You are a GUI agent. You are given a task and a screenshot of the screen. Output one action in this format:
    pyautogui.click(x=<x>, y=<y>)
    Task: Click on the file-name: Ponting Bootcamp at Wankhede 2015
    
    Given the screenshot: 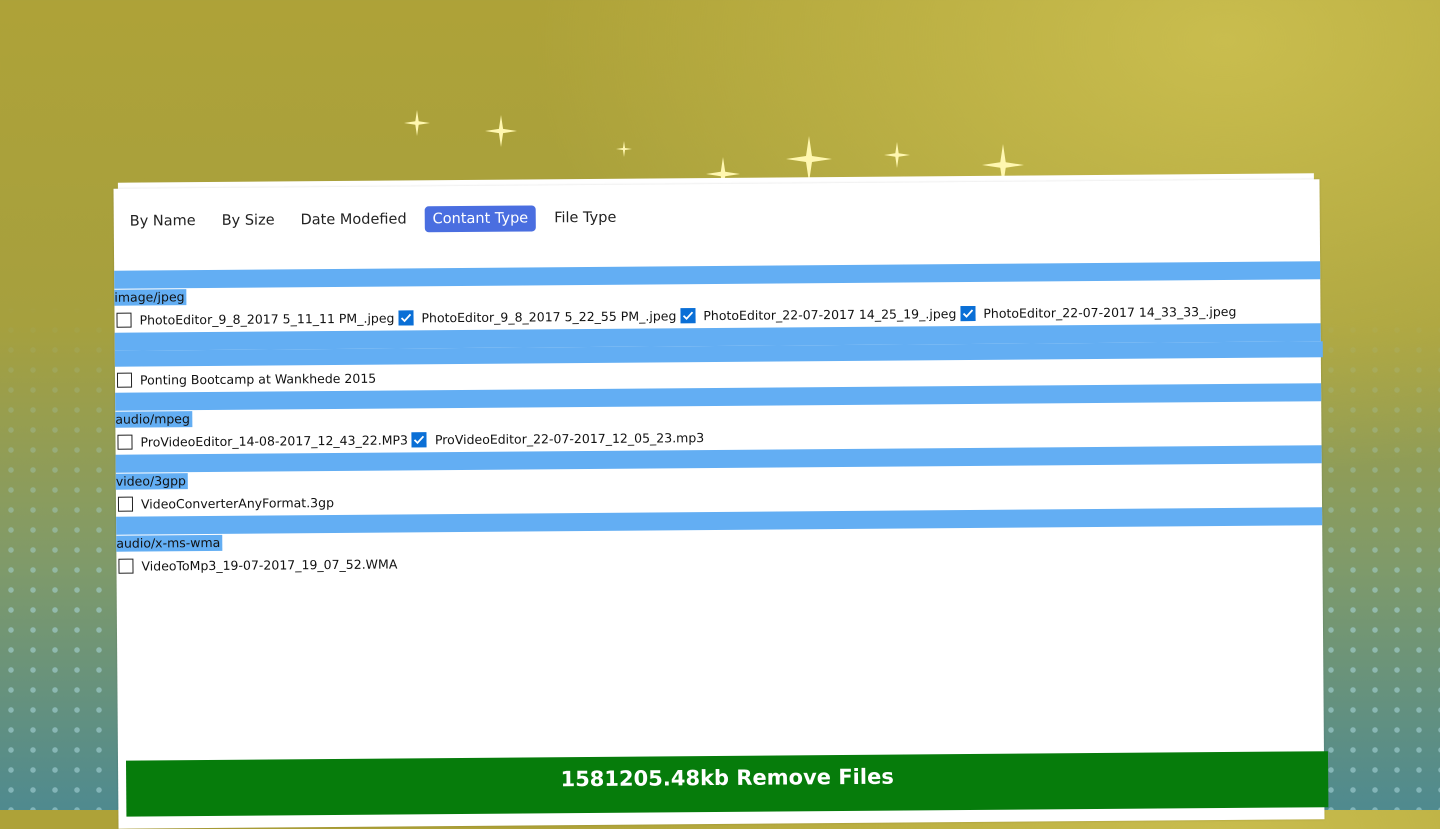 What is the action you would take?
    pyautogui.click(x=258, y=379)
    